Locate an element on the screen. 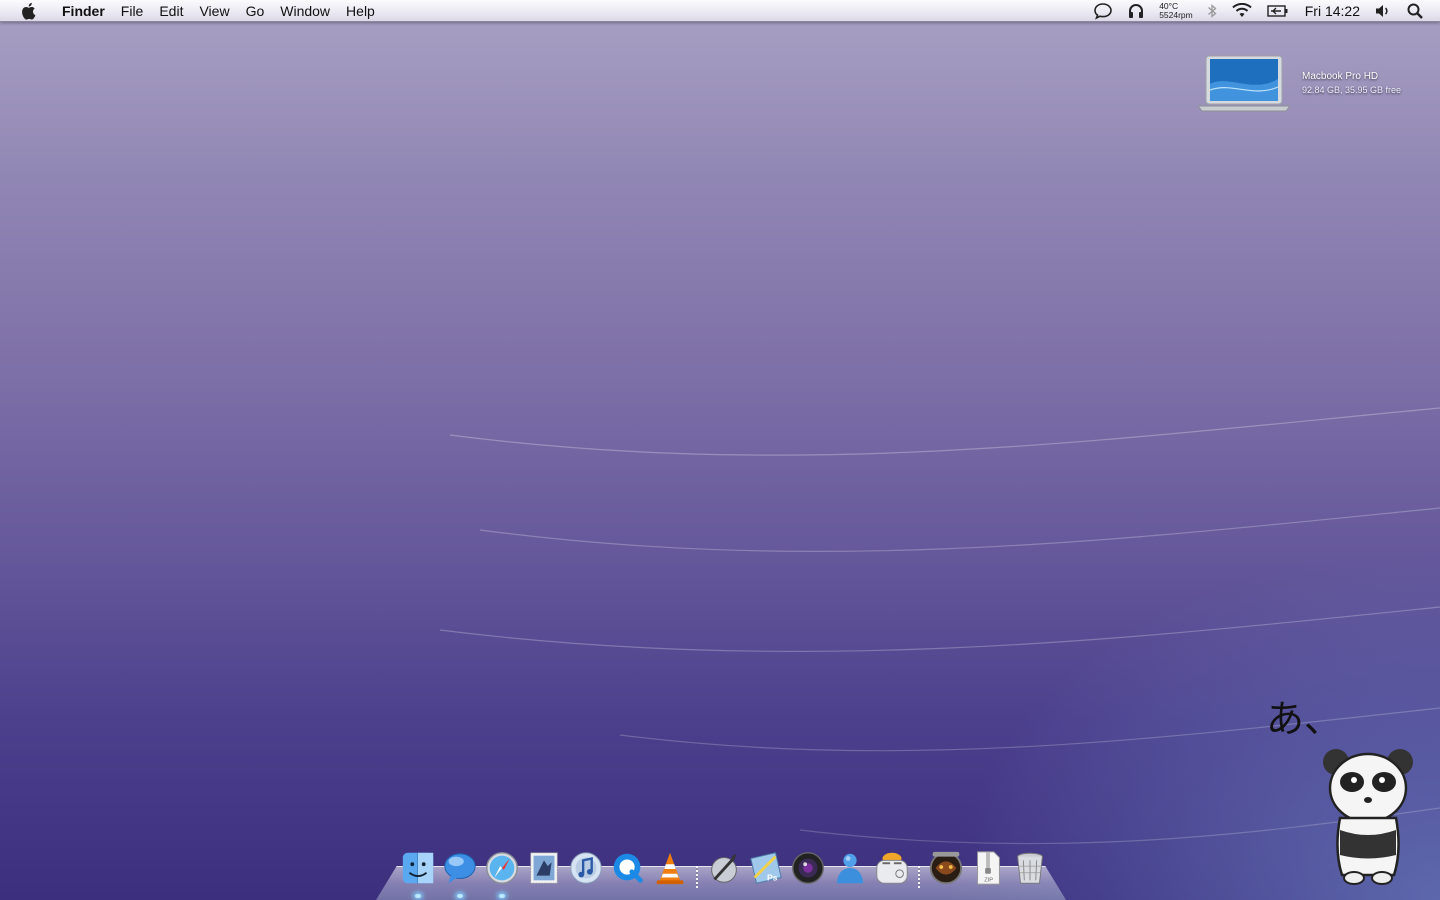  dock-photo-booth is located at coordinates (808, 868).